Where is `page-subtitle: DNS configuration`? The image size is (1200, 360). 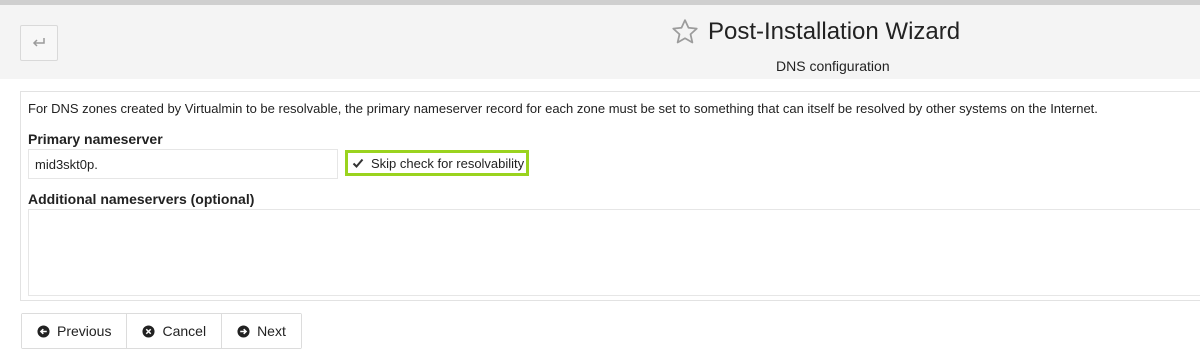
page-subtitle: DNS configuration is located at coordinates (833, 66).